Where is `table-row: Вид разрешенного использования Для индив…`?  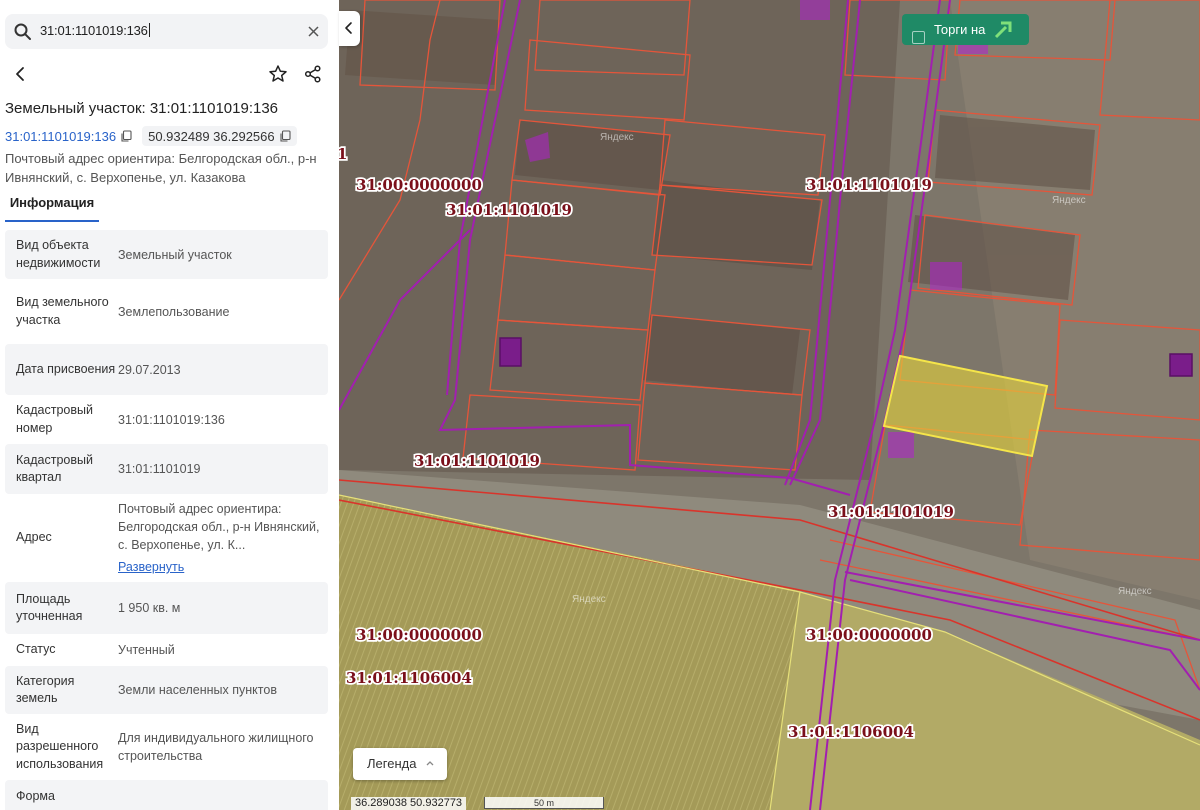
table-row: Вид разрешенного использования Для индив… is located at coordinates (166, 747).